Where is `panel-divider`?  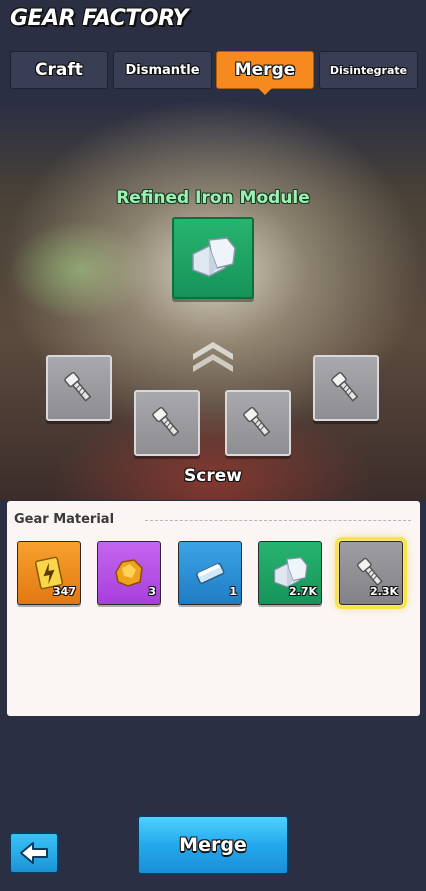
panel-divider is located at coordinates (278, 520).